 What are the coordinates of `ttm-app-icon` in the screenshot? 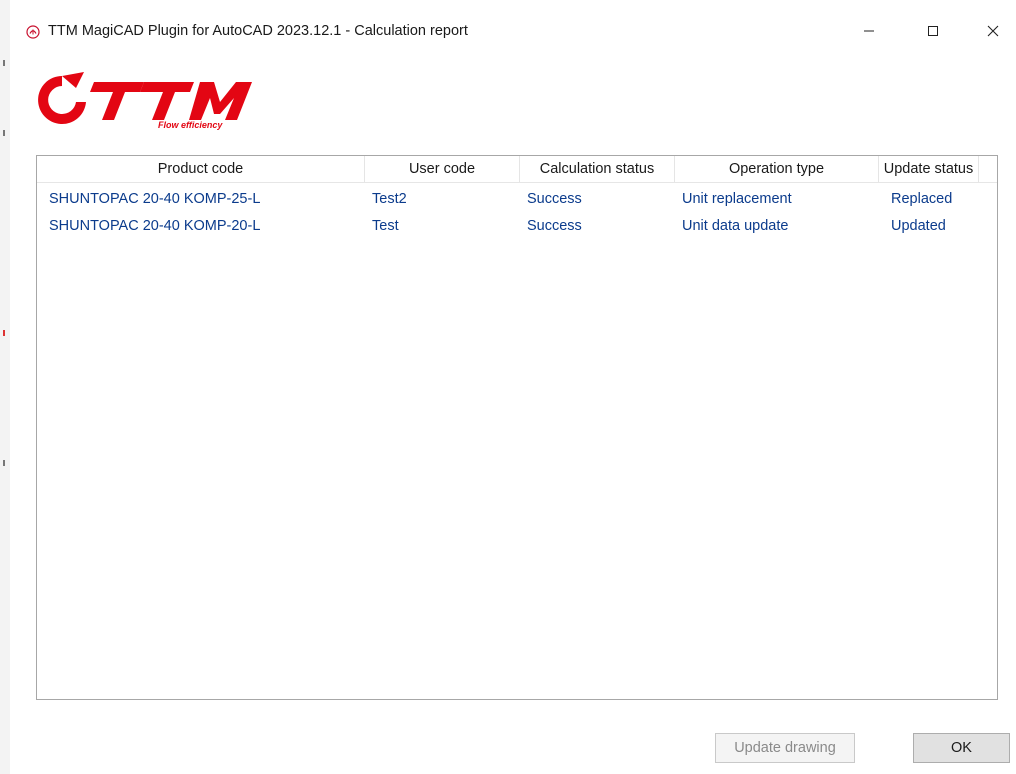 It's located at (33, 32).